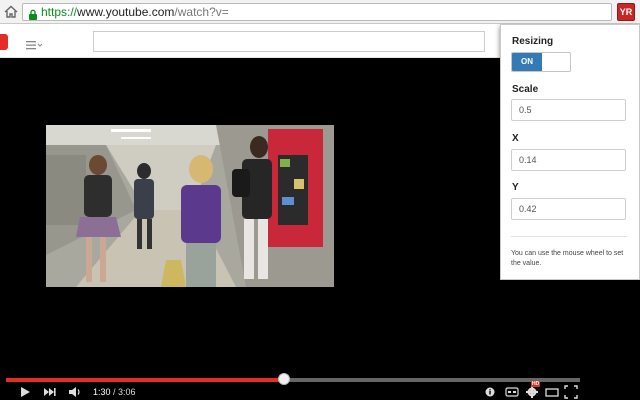 Image resolution: width=640 pixels, height=400 pixels. Describe the element at coordinates (145, 380) in the screenshot. I see `progress-played` at that location.